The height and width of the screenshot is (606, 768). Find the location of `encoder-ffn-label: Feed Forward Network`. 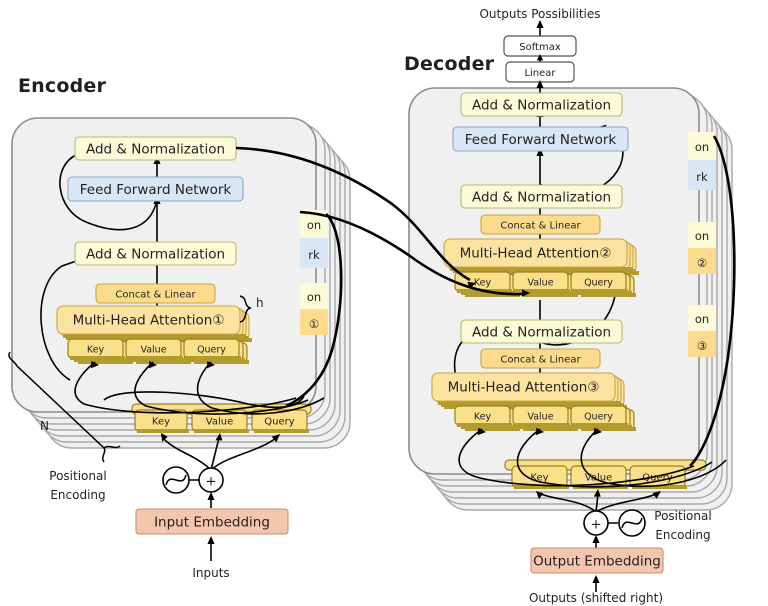

encoder-ffn-label: Feed Forward Network is located at coordinates (156, 190).